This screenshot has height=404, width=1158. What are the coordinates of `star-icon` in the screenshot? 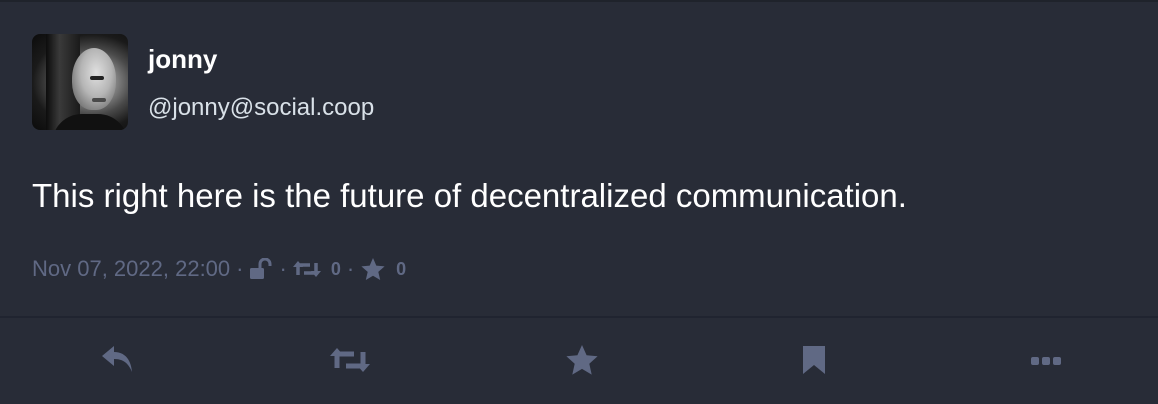 It's located at (582, 362).